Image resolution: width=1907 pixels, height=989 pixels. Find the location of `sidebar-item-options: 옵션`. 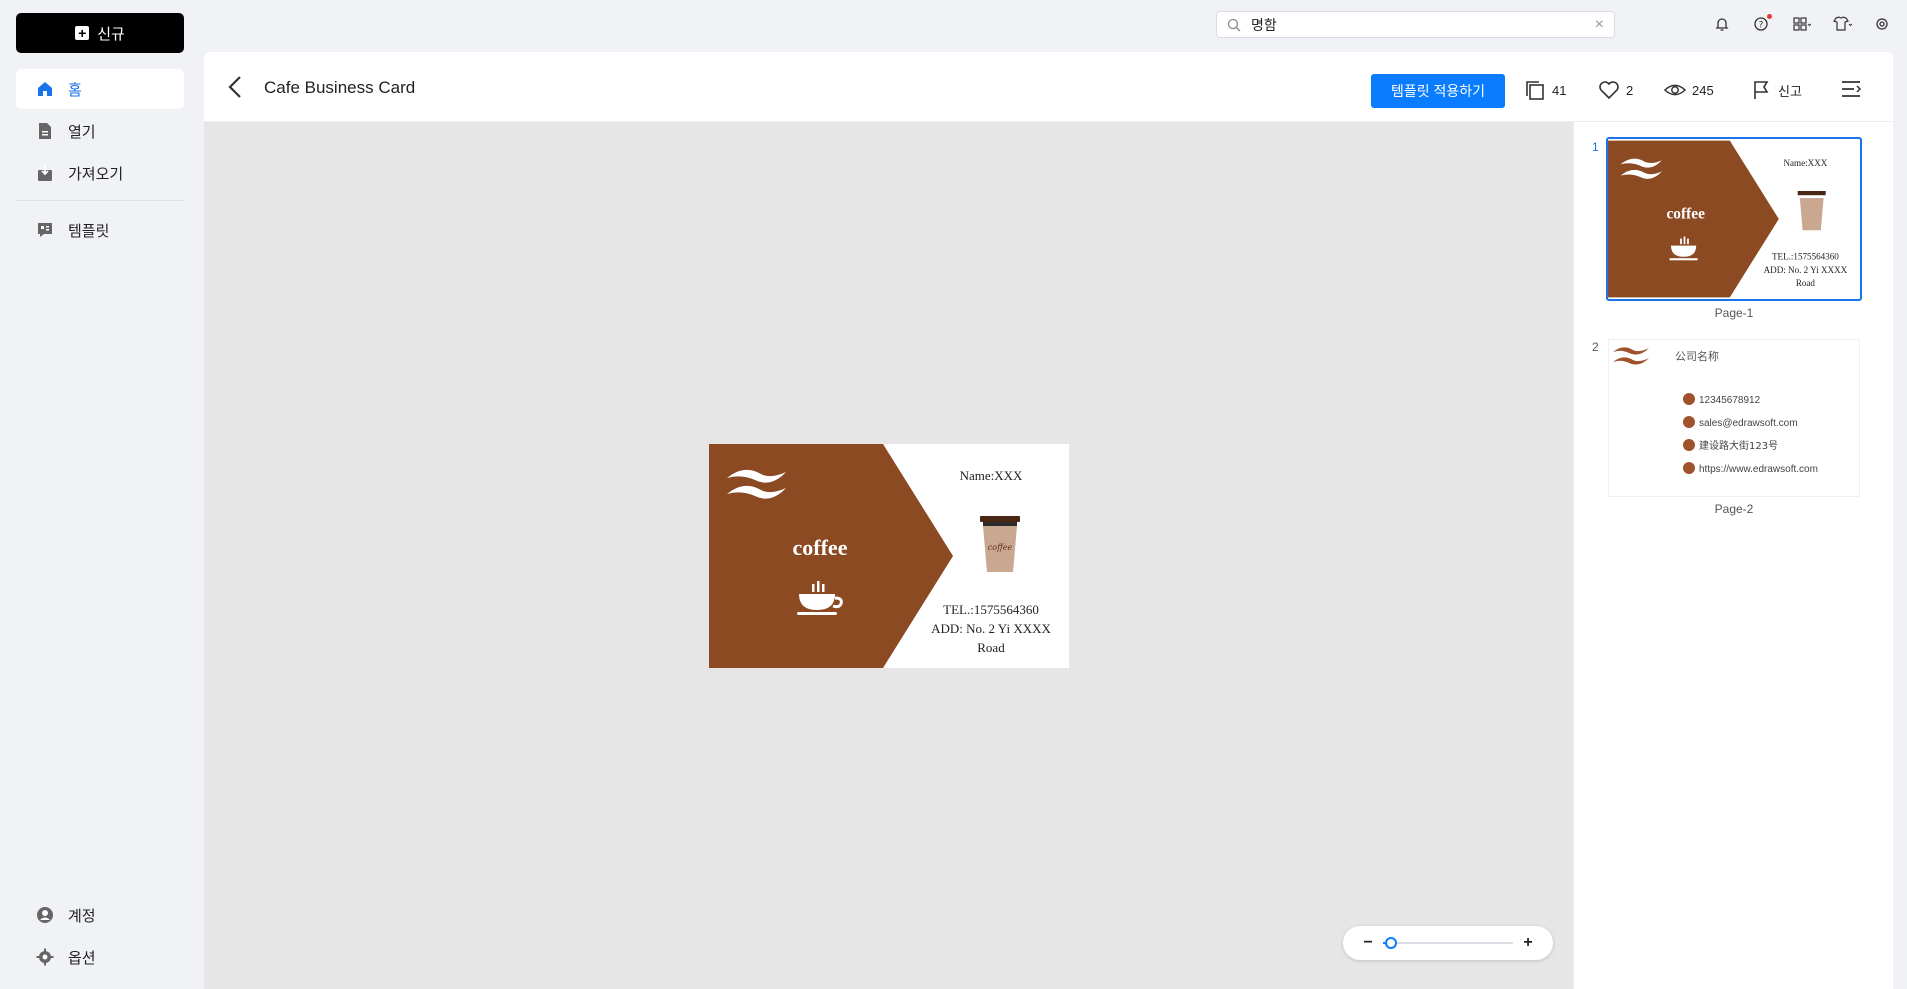

sidebar-item-options: 옵션 is located at coordinates (100, 957).